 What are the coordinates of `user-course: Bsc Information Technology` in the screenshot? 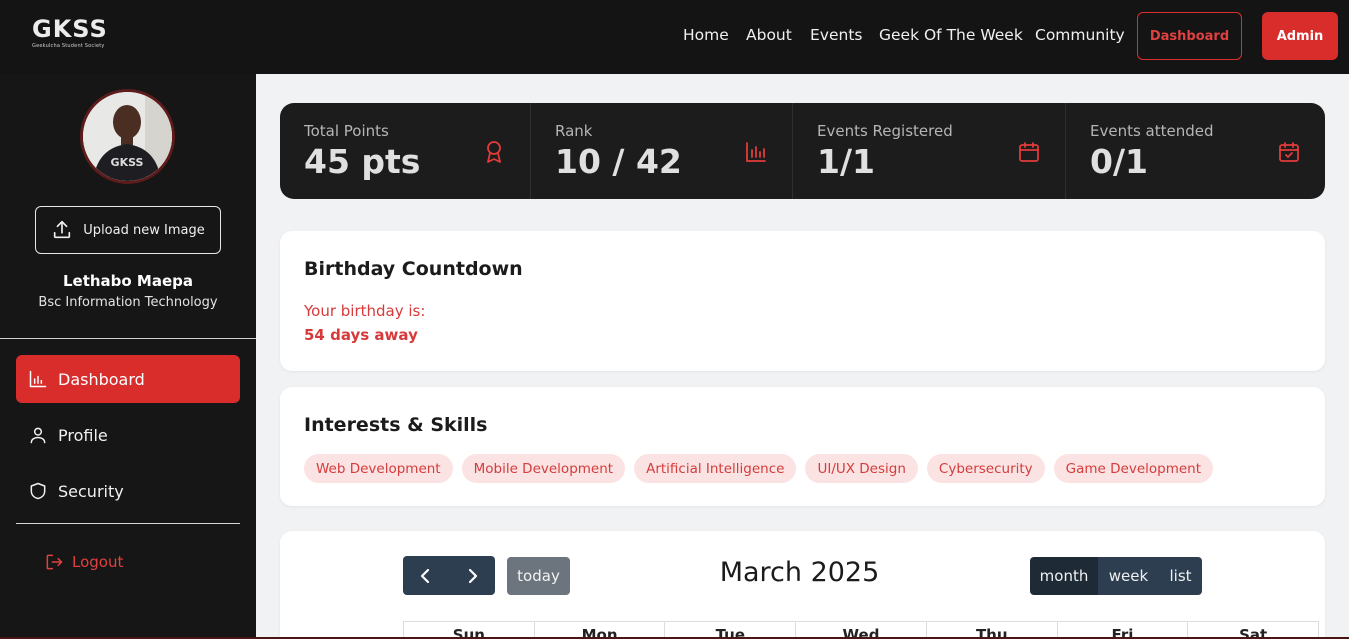 It's located at (128, 302).